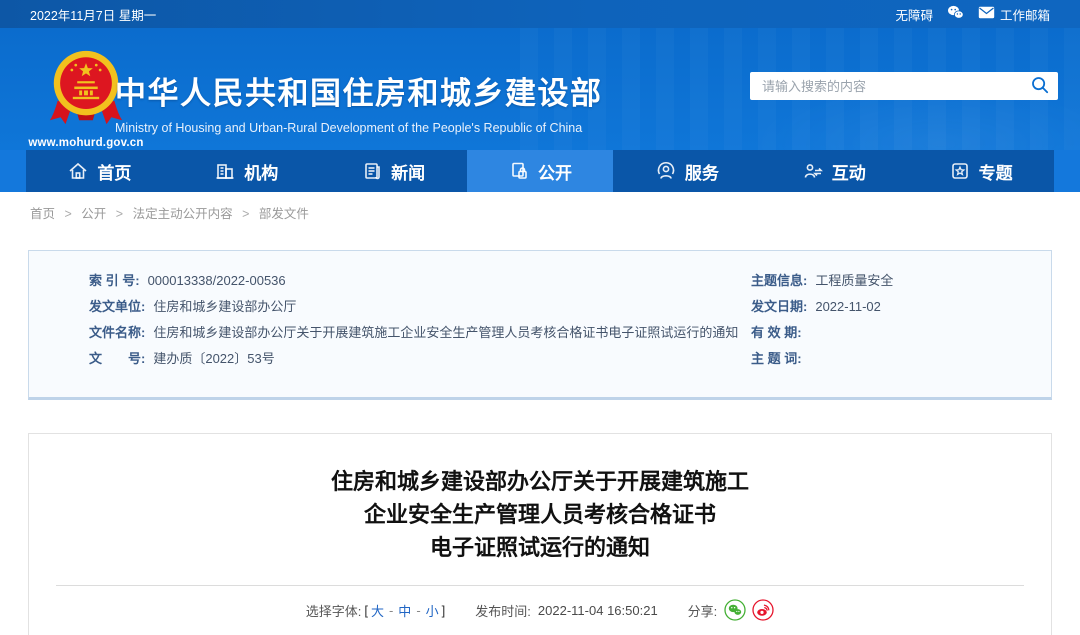  Describe the element at coordinates (519, 171) in the screenshot. I see `disclosure-icon` at that location.